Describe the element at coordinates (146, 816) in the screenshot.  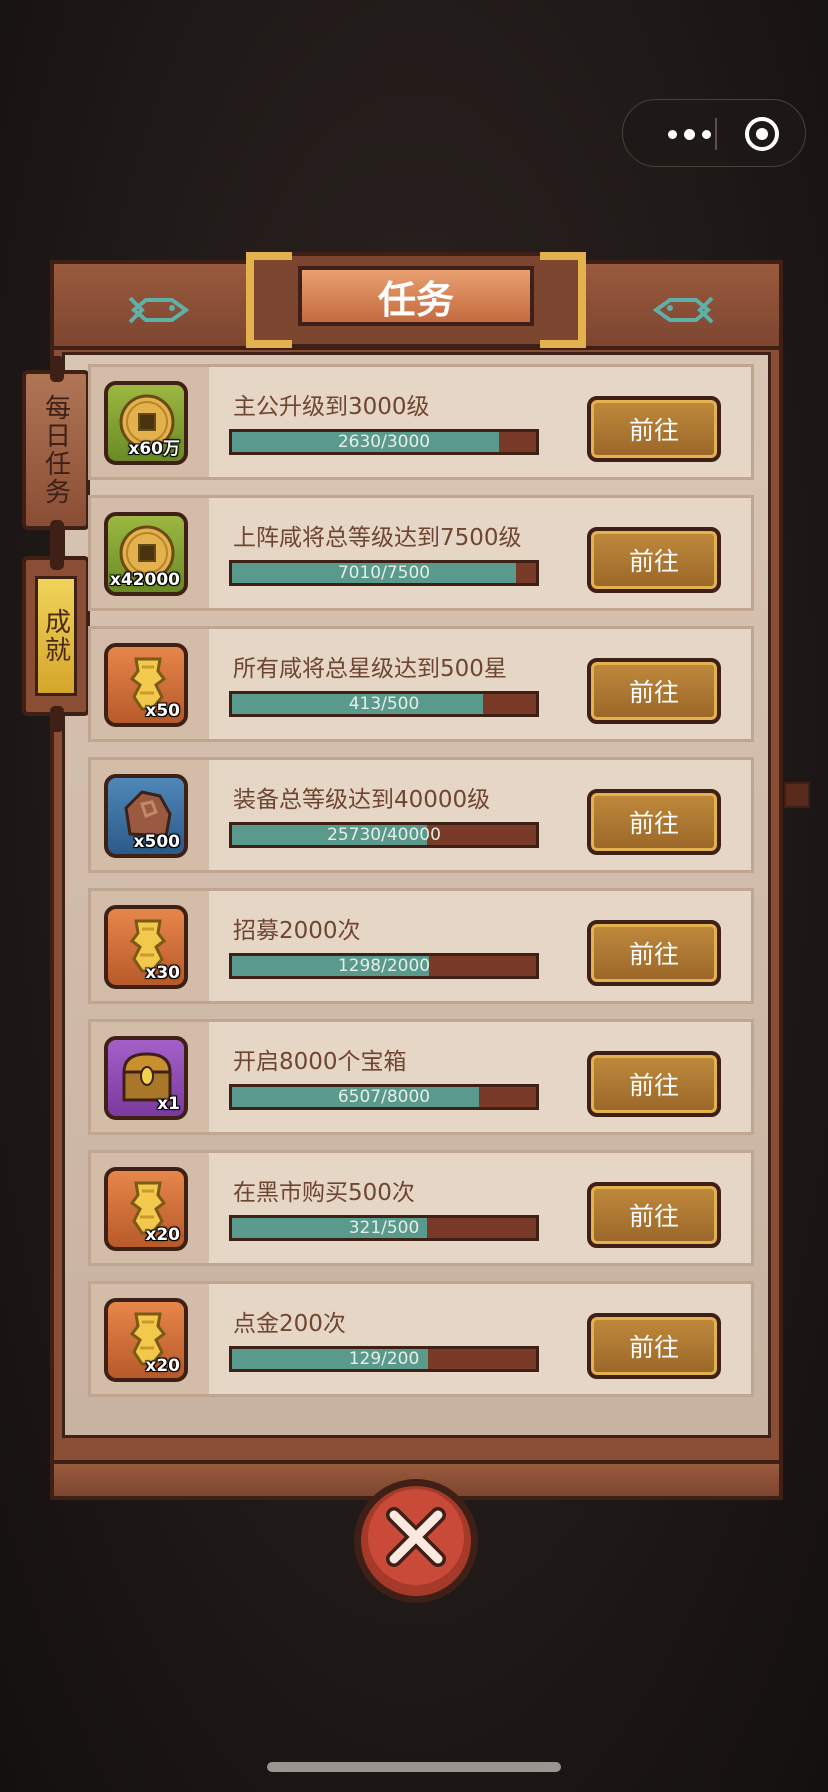
I see `reward-item: x500` at that location.